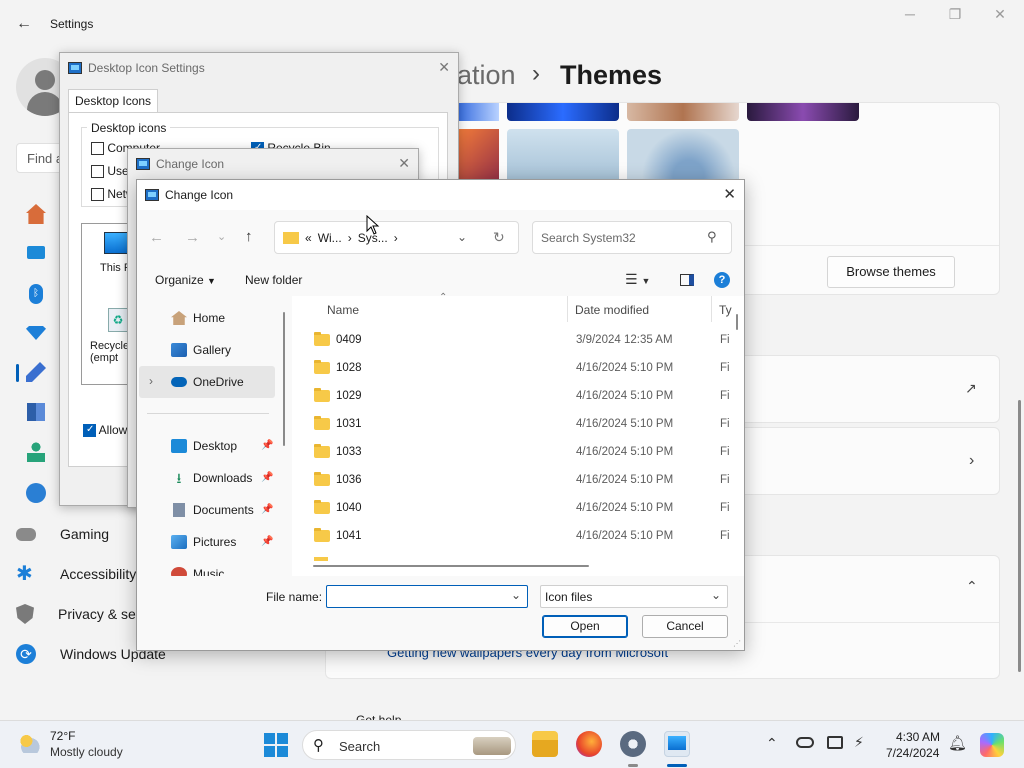 The width and height of the screenshot is (1024, 768). What do you see at coordinates (62, 534) in the screenshot?
I see `nav-gaming: Gaming` at bounding box center [62, 534].